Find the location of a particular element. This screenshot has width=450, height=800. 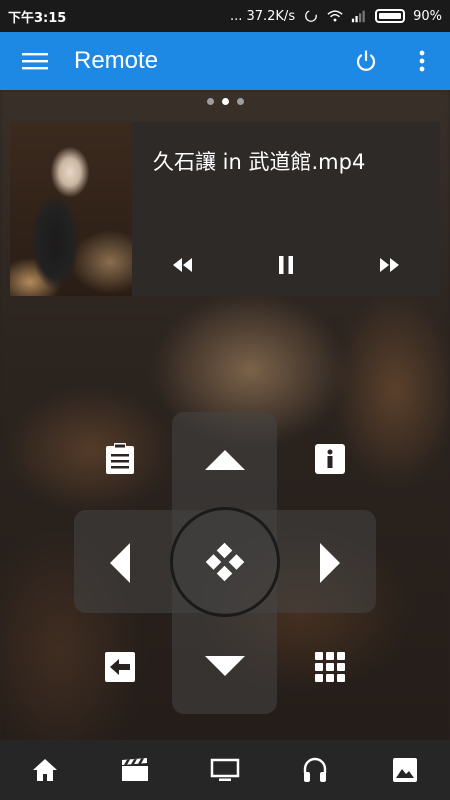

nav-movies is located at coordinates (135, 770).